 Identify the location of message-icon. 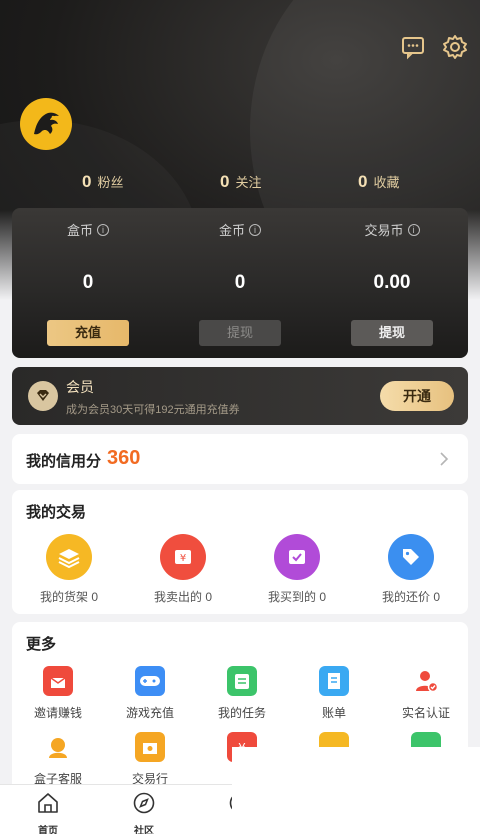
(413, 47).